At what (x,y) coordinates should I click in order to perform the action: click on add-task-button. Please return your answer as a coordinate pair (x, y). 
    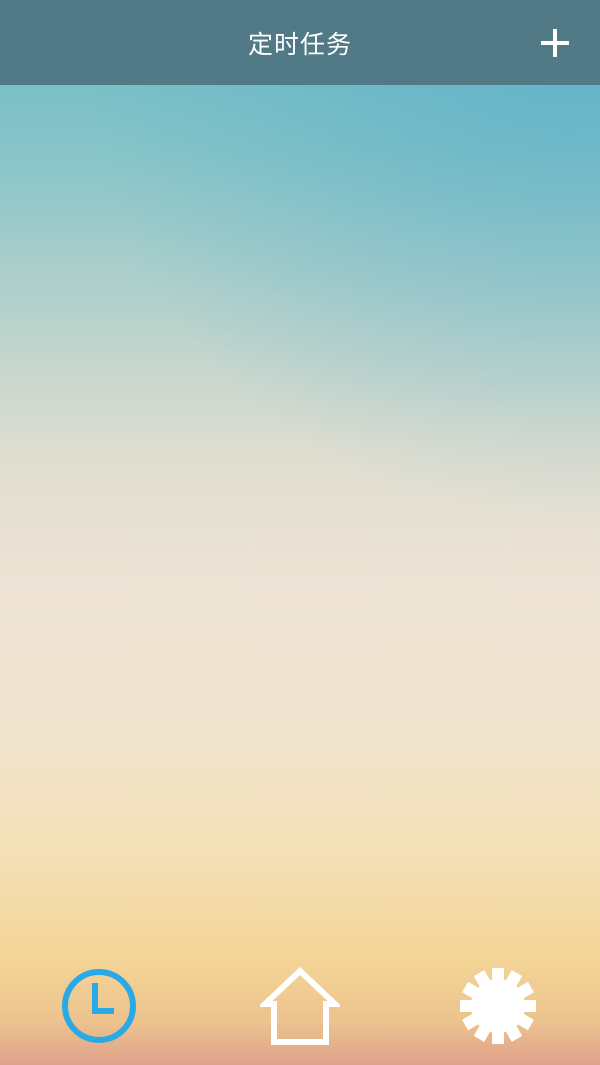
    Looking at the image, I should click on (555, 43).